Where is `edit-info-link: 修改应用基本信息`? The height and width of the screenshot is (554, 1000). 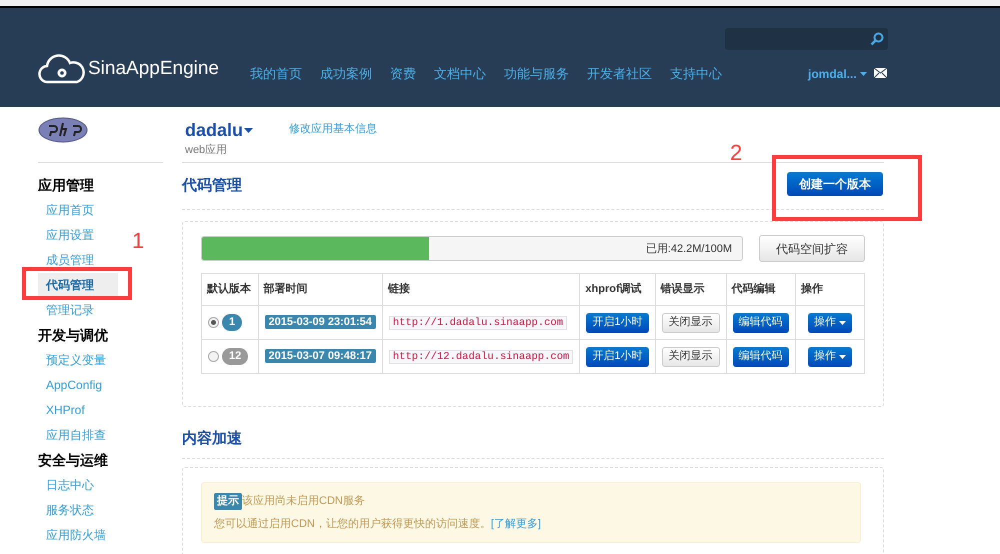
edit-info-link: 修改应用基本信息 is located at coordinates (333, 141).